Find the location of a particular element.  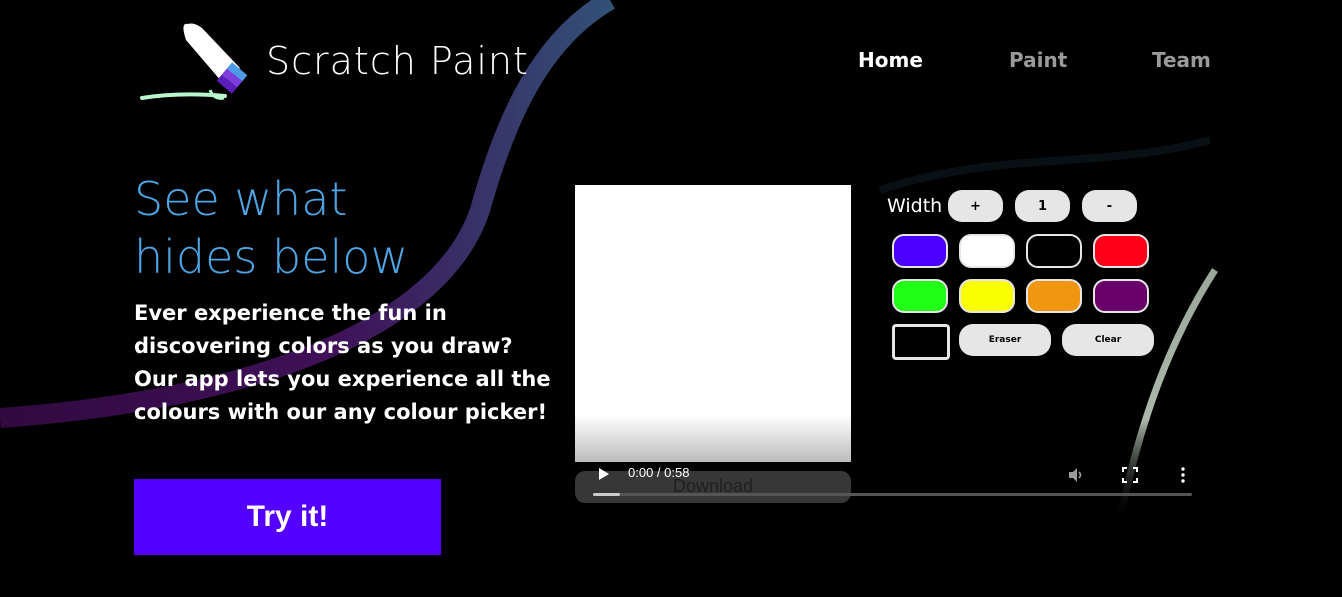

video-progress-bar is located at coordinates (892, 494).